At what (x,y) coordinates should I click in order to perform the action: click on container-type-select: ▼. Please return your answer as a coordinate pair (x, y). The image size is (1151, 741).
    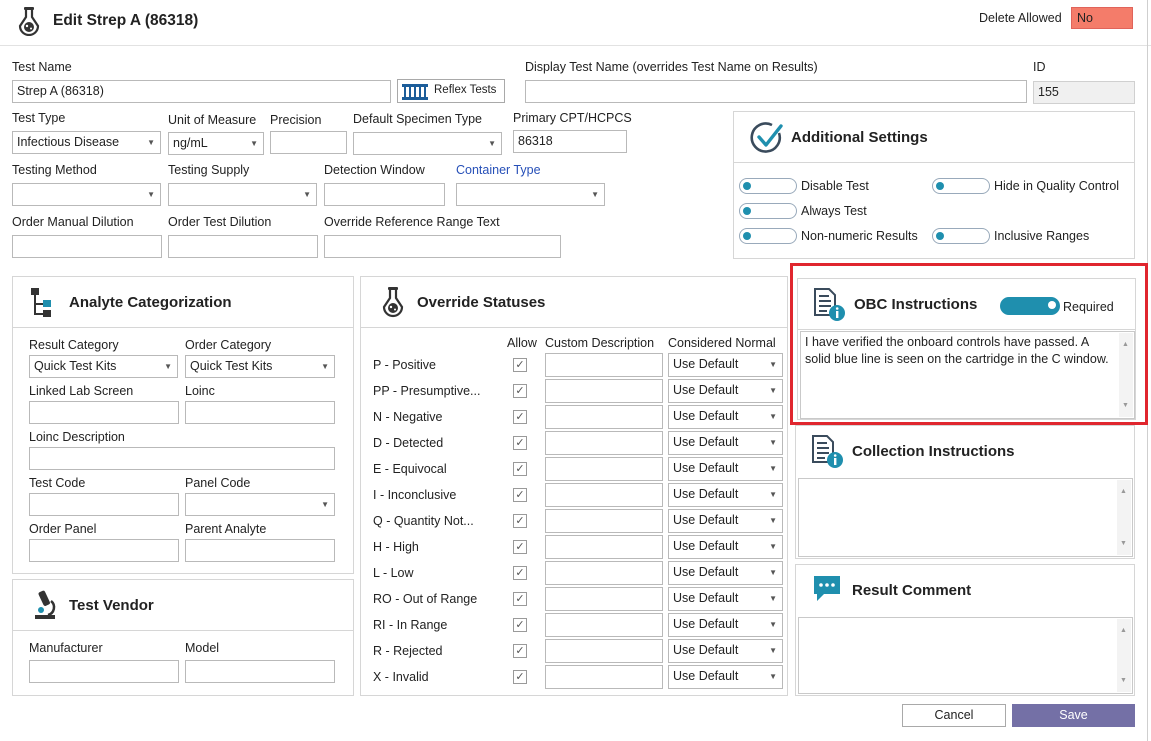
    Looking at the image, I should click on (530, 194).